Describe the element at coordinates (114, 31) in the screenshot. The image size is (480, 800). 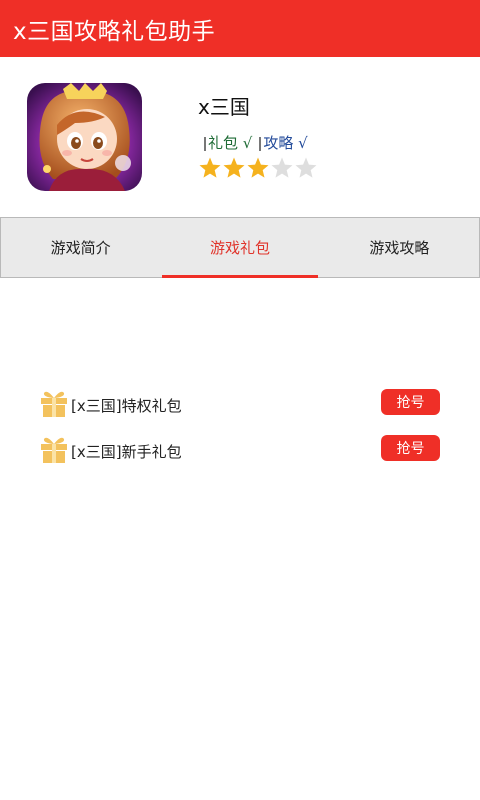
I see `app-title: x三国攻略礼包助手` at that location.